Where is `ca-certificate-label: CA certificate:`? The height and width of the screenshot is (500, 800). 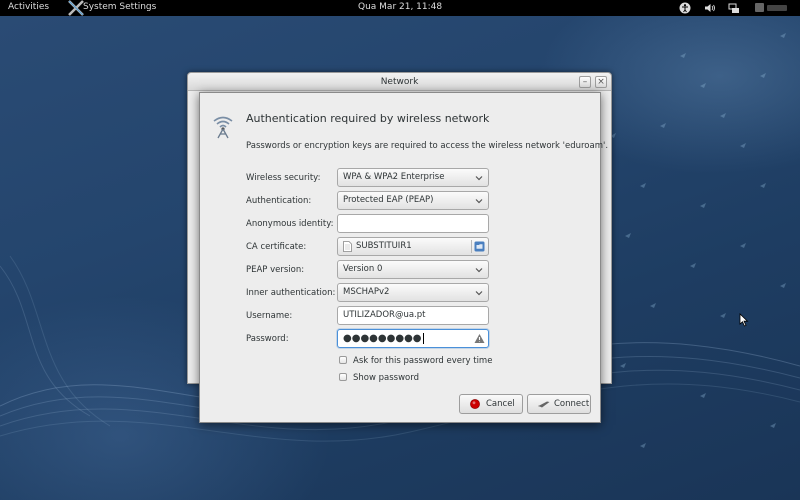 ca-certificate-label: CA certificate: is located at coordinates (276, 247).